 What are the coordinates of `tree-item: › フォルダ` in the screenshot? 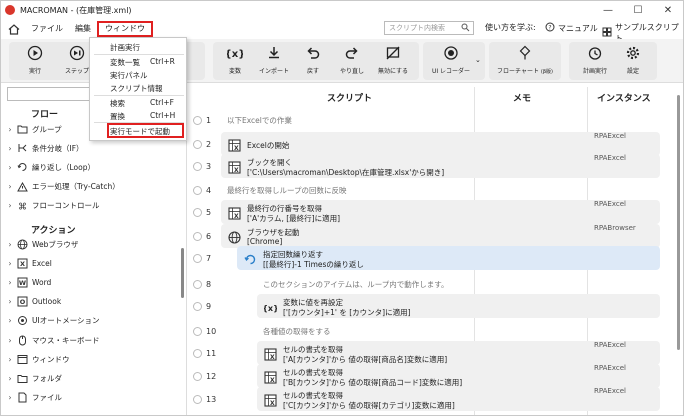 It's located at (33, 378).